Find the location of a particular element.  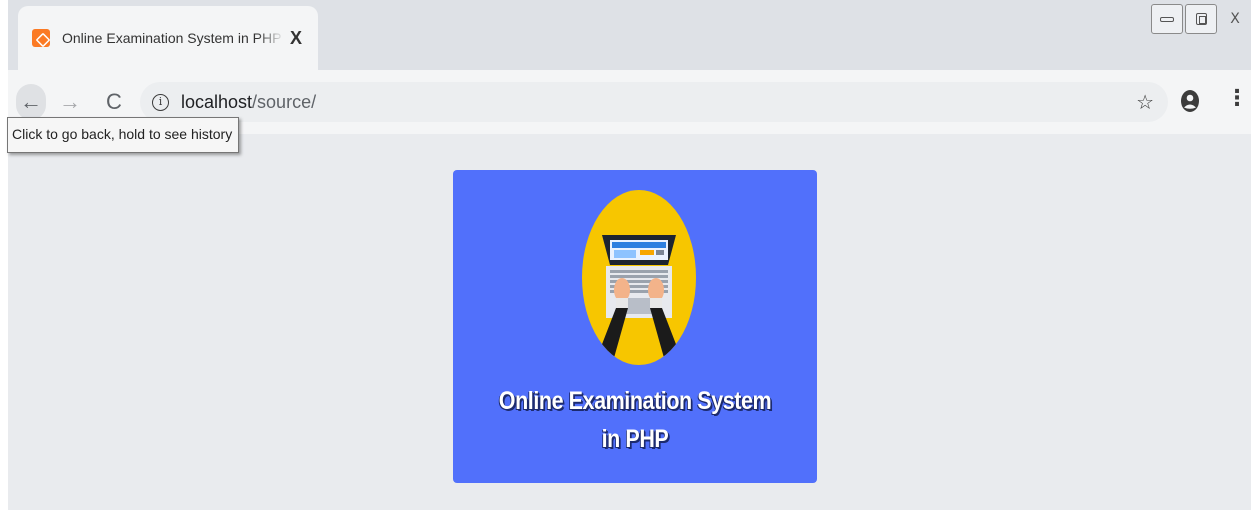

restore-icon is located at coordinates (1201, 19).